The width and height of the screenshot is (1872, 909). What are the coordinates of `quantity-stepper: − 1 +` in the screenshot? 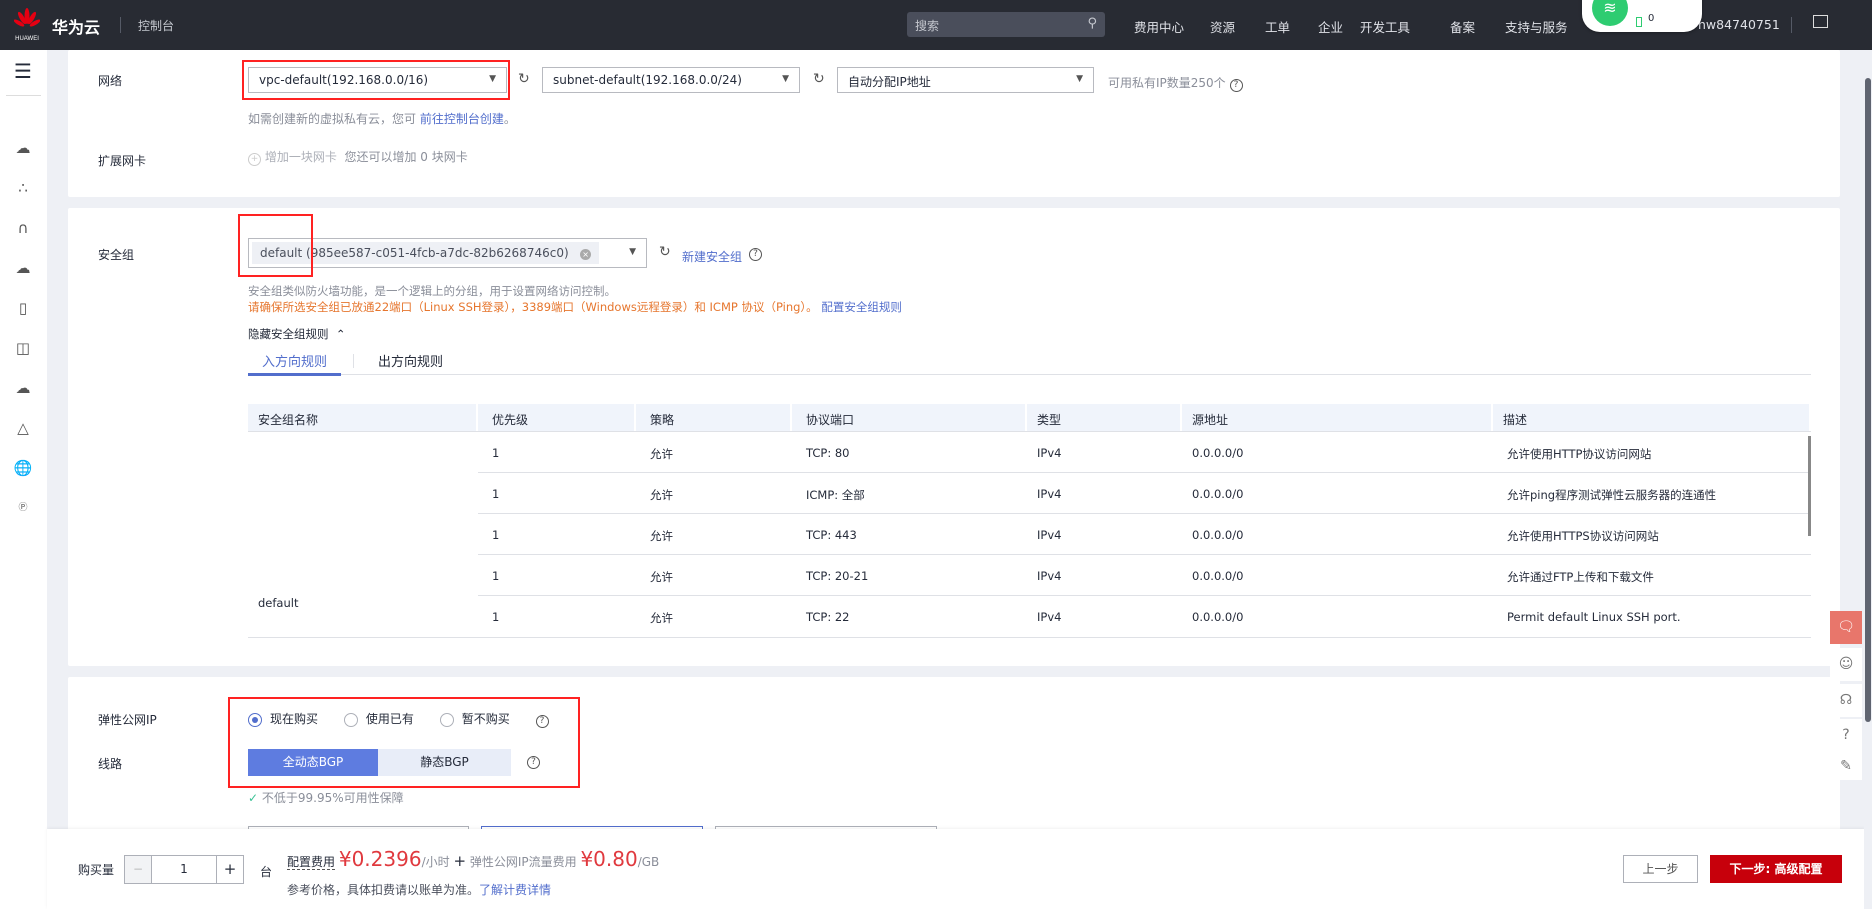 It's located at (184, 869).